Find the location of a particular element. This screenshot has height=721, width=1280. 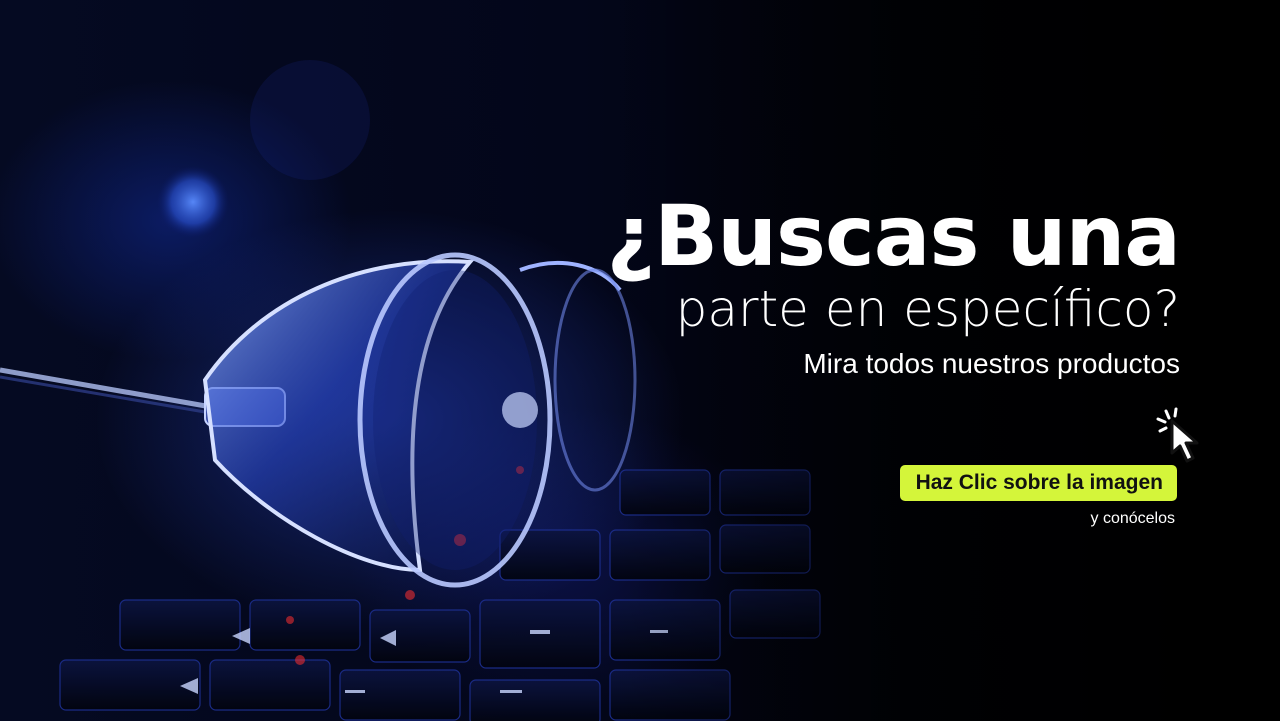

subheadline: parte en específico? is located at coordinates (927, 309).